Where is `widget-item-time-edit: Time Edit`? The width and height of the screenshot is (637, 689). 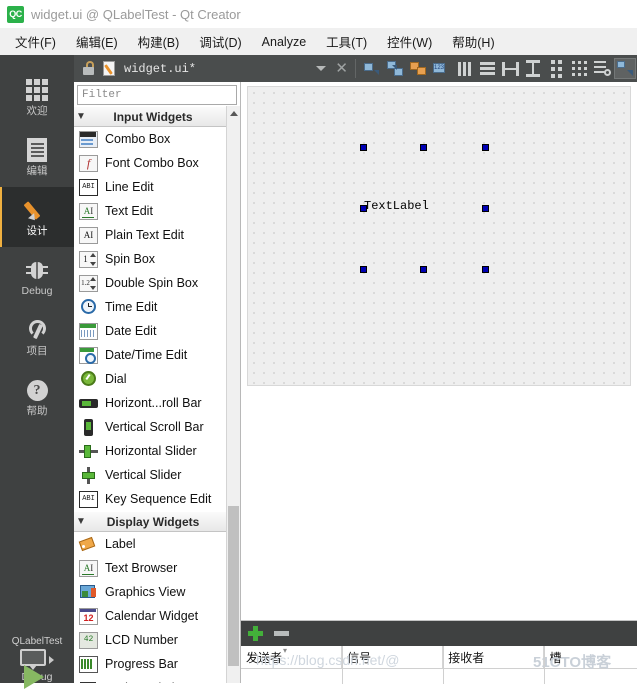 widget-item-time-edit: Time Edit is located at coordinates (157, 307).